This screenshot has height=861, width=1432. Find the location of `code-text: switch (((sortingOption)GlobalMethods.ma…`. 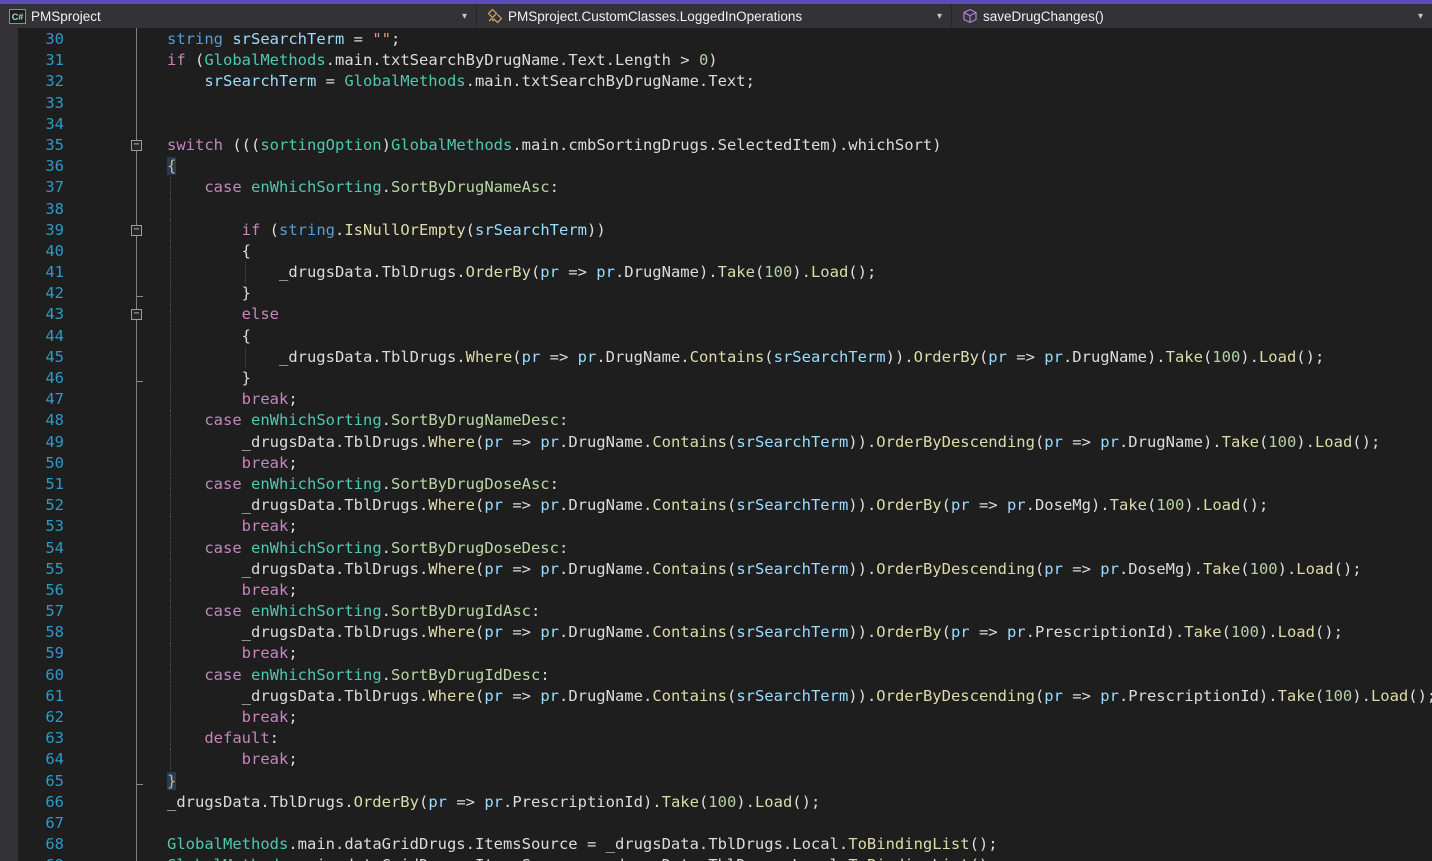

code-text: switch (((sortingOption)GlobalMethods.ma… is located at coordinates (554, 144).